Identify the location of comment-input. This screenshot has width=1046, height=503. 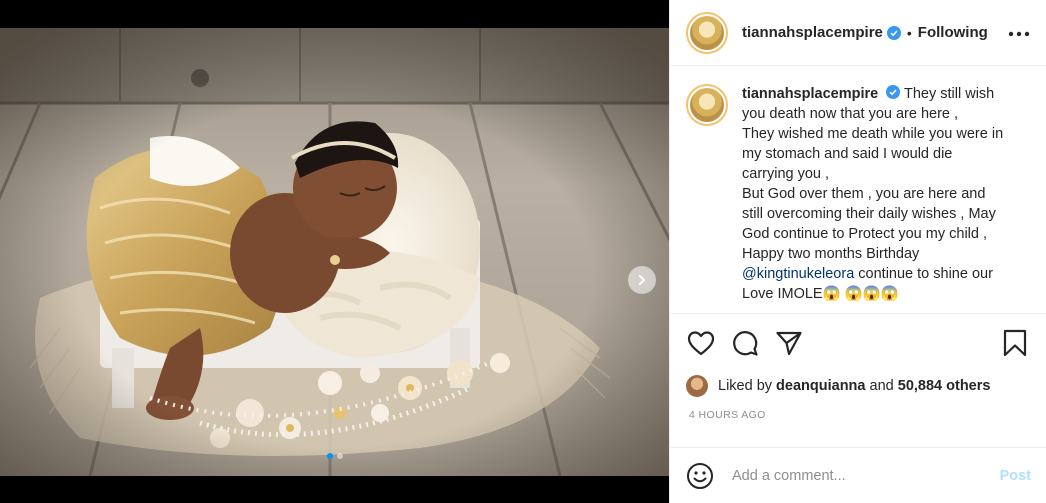
(866, 475).